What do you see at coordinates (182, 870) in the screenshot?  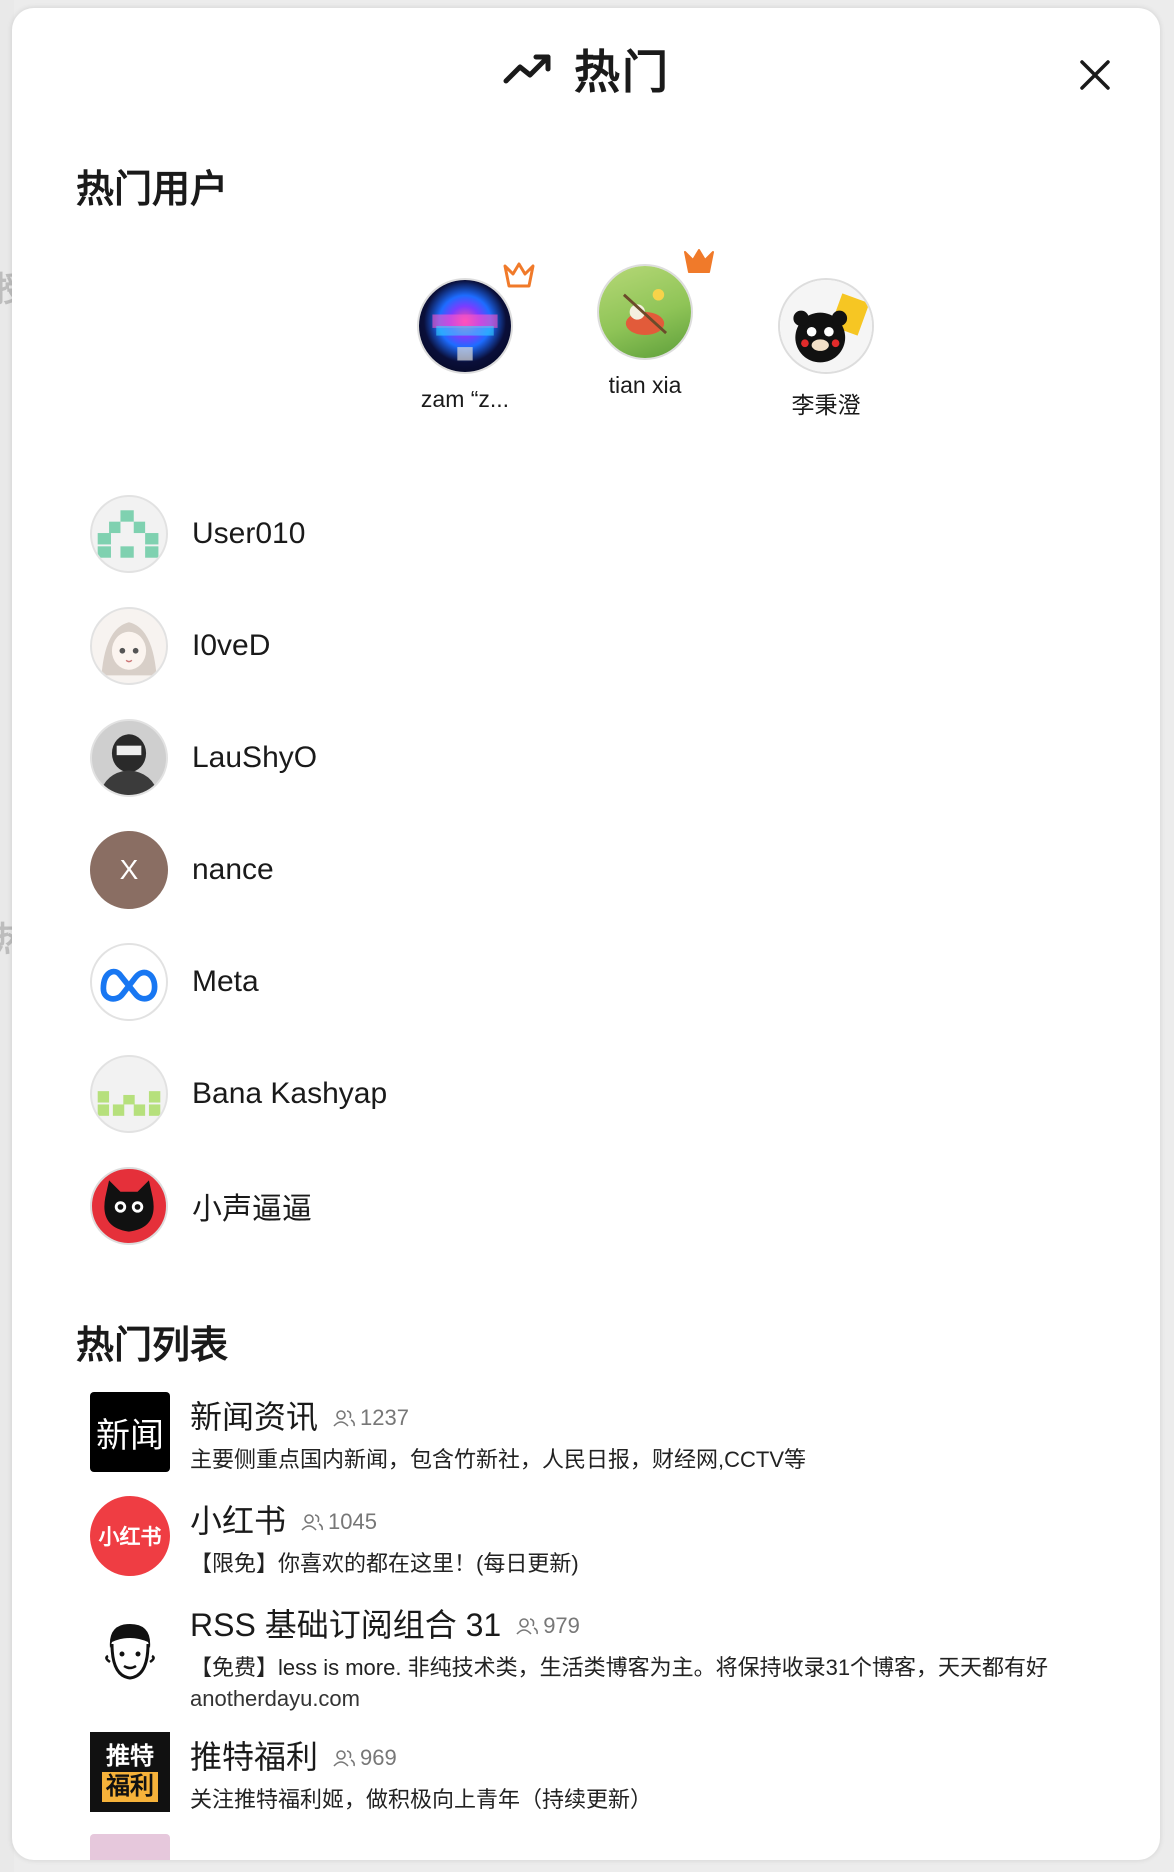 I see `user-row: X nance` at bounding box center [182, 870].